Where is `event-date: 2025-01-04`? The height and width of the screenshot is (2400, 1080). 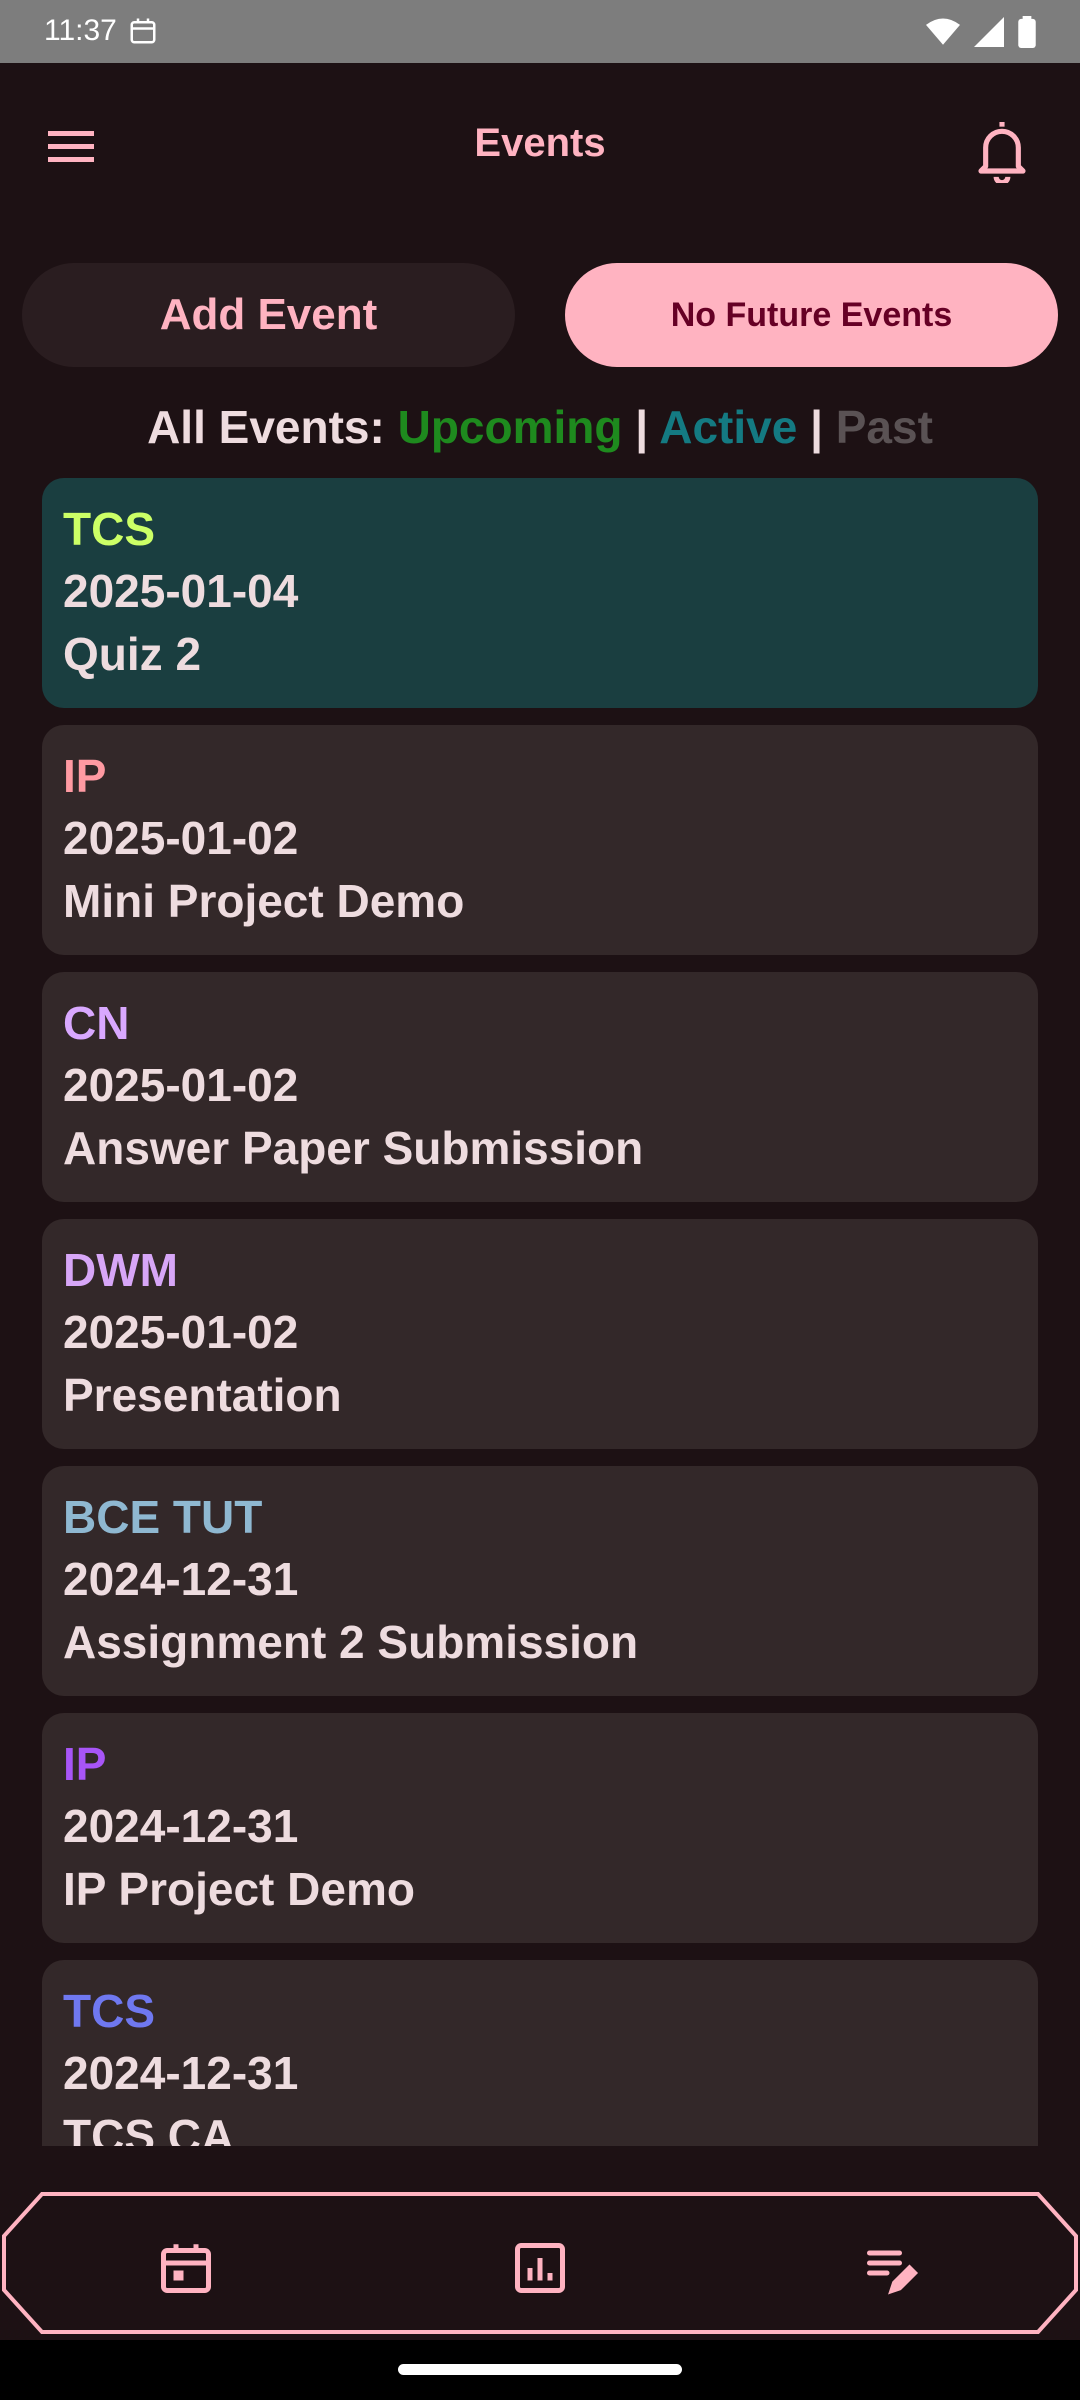 event-date: 2025-01-04 is located at coordinates (181, 591).